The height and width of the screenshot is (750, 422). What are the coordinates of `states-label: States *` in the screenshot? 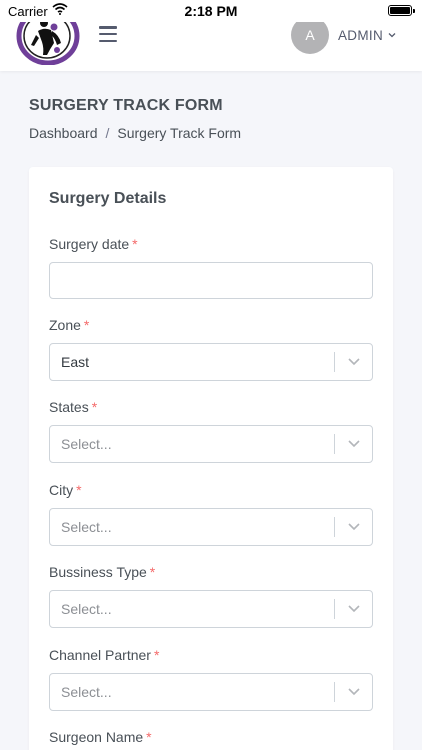 It's located at (73, 407).